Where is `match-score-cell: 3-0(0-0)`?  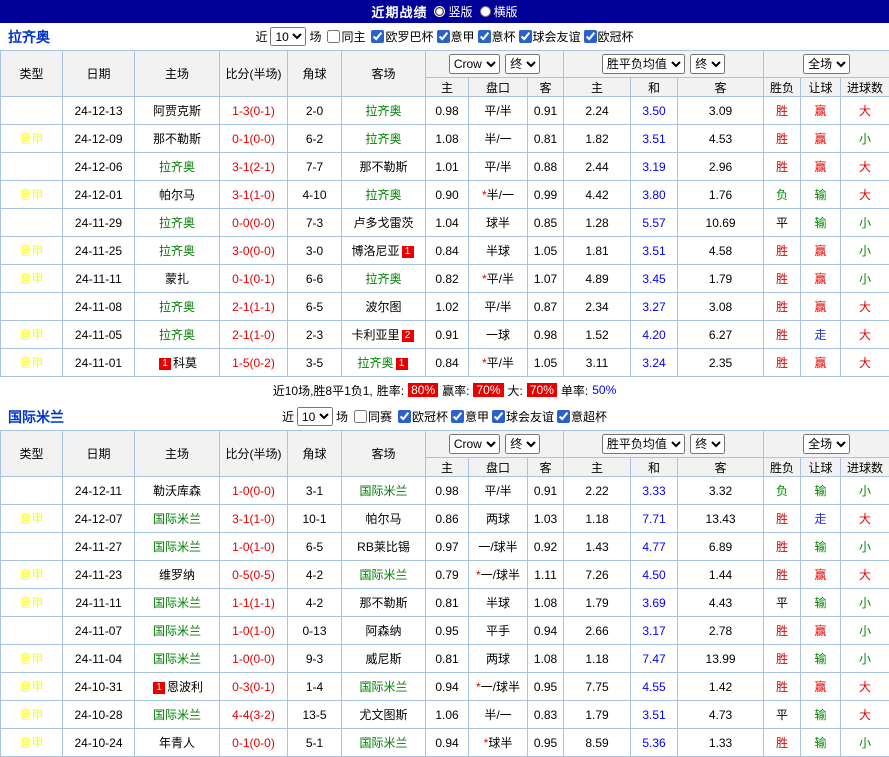
match-score-cell: 3-0(0-0) is located at coordinates (254, 251).